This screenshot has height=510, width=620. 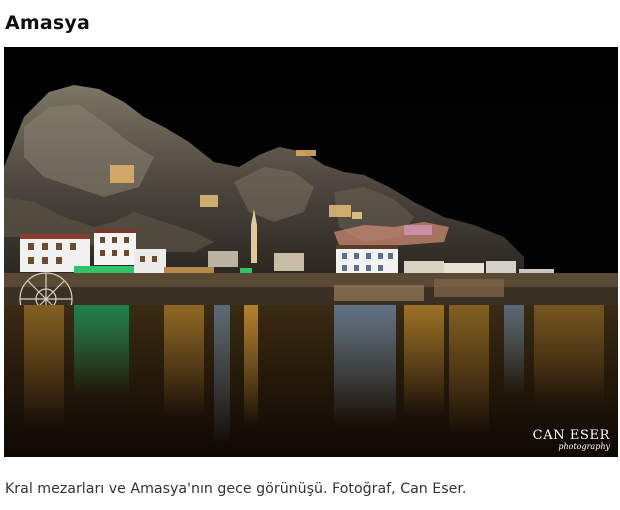 What do you see at coordinates (584, 446) in the screenshot?
I see `watermark-subtitle: photography` at bounding box center [584, 446].